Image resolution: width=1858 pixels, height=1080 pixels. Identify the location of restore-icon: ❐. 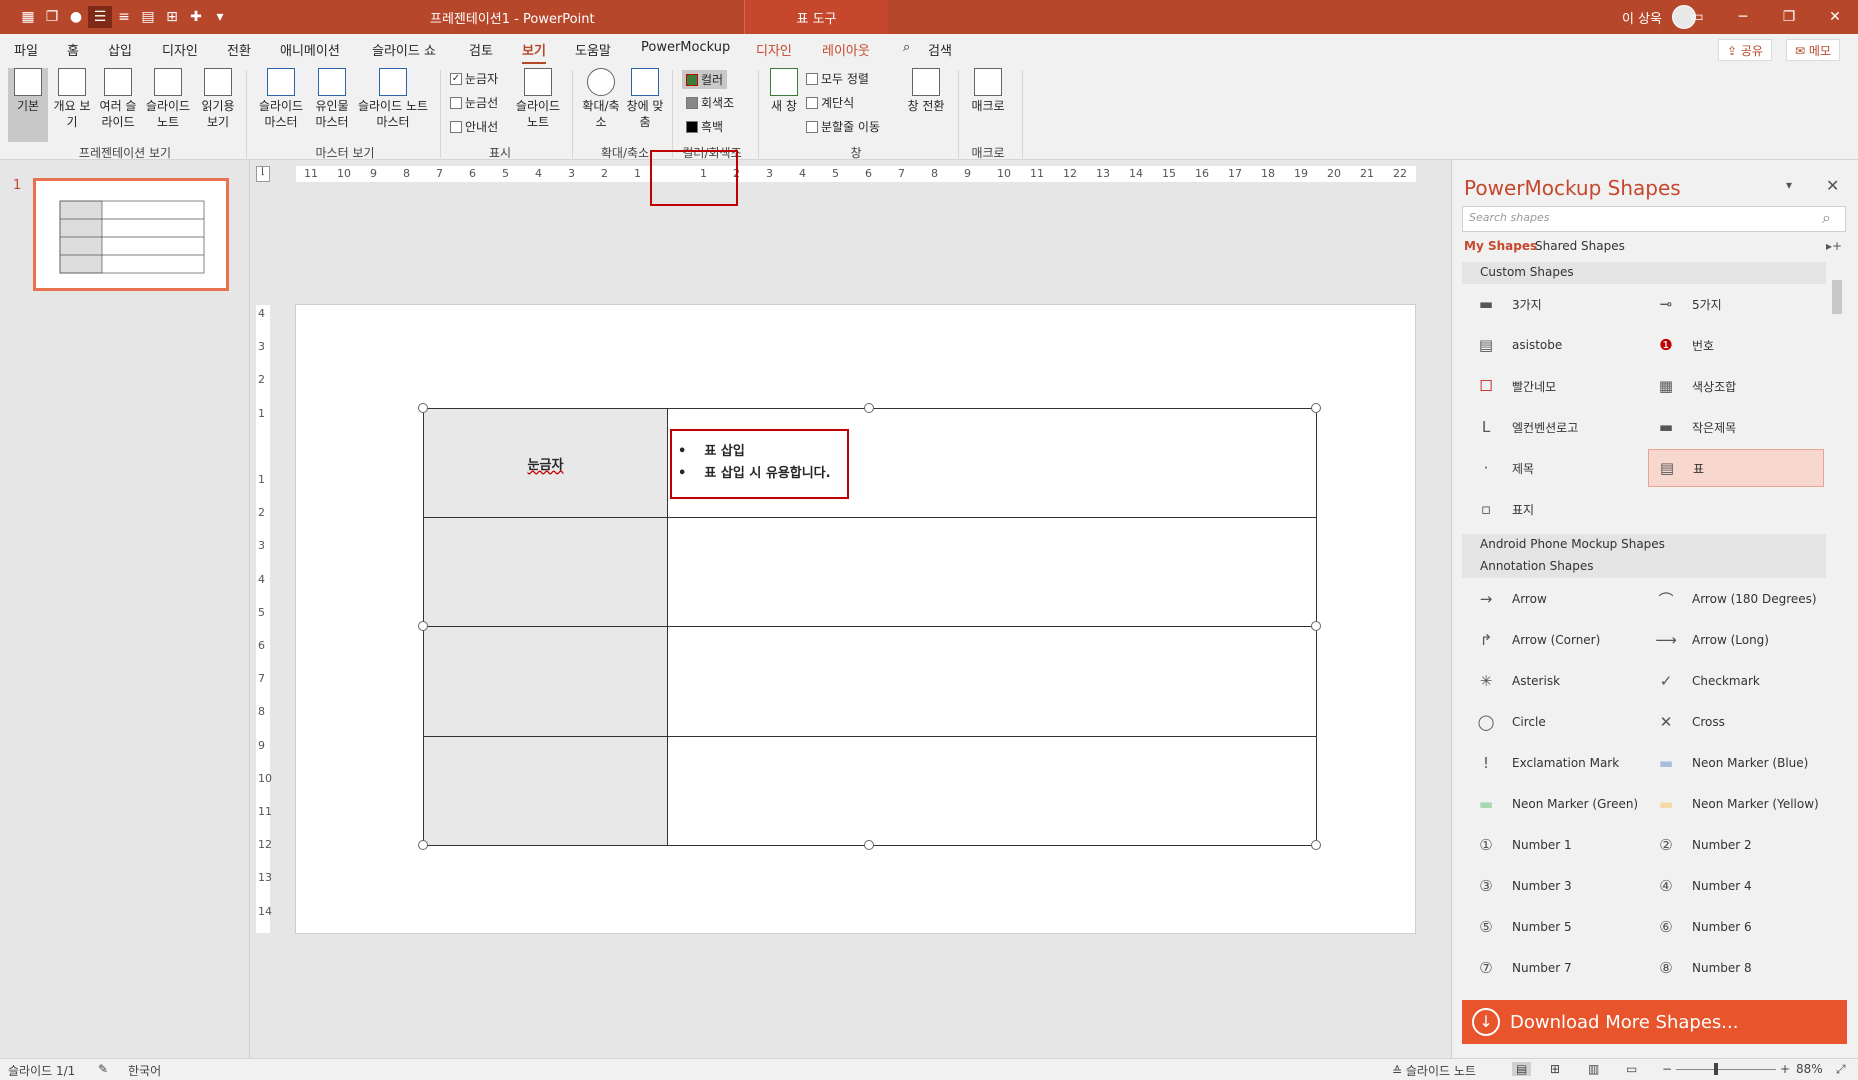
(1789, 17).